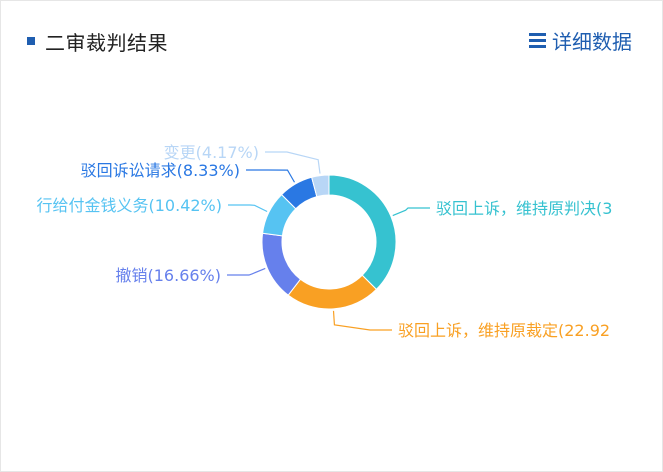 The height and width of the screenshot is (472, 663). Describe the element at coordinates (504, 330) in the screenshot. I see `slice-label: 驳回上诉，维持原裁定(22.92` at that location.